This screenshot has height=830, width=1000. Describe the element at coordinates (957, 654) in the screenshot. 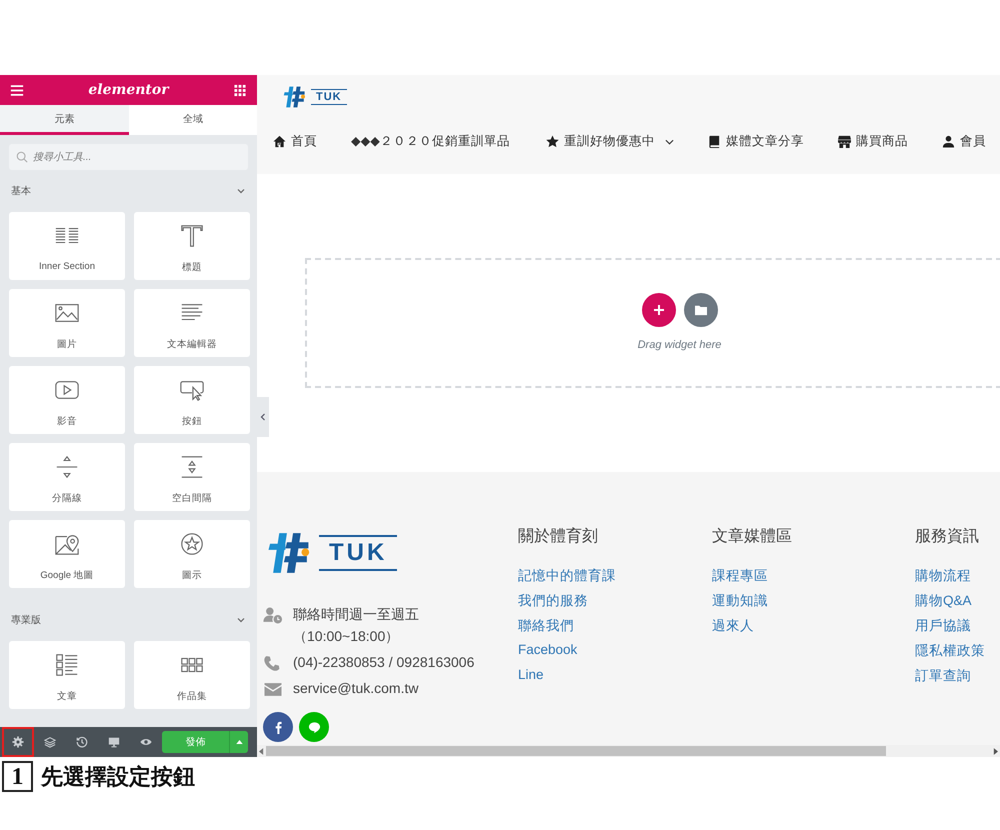

I see `footer-link: 隱私權政策` at that location.